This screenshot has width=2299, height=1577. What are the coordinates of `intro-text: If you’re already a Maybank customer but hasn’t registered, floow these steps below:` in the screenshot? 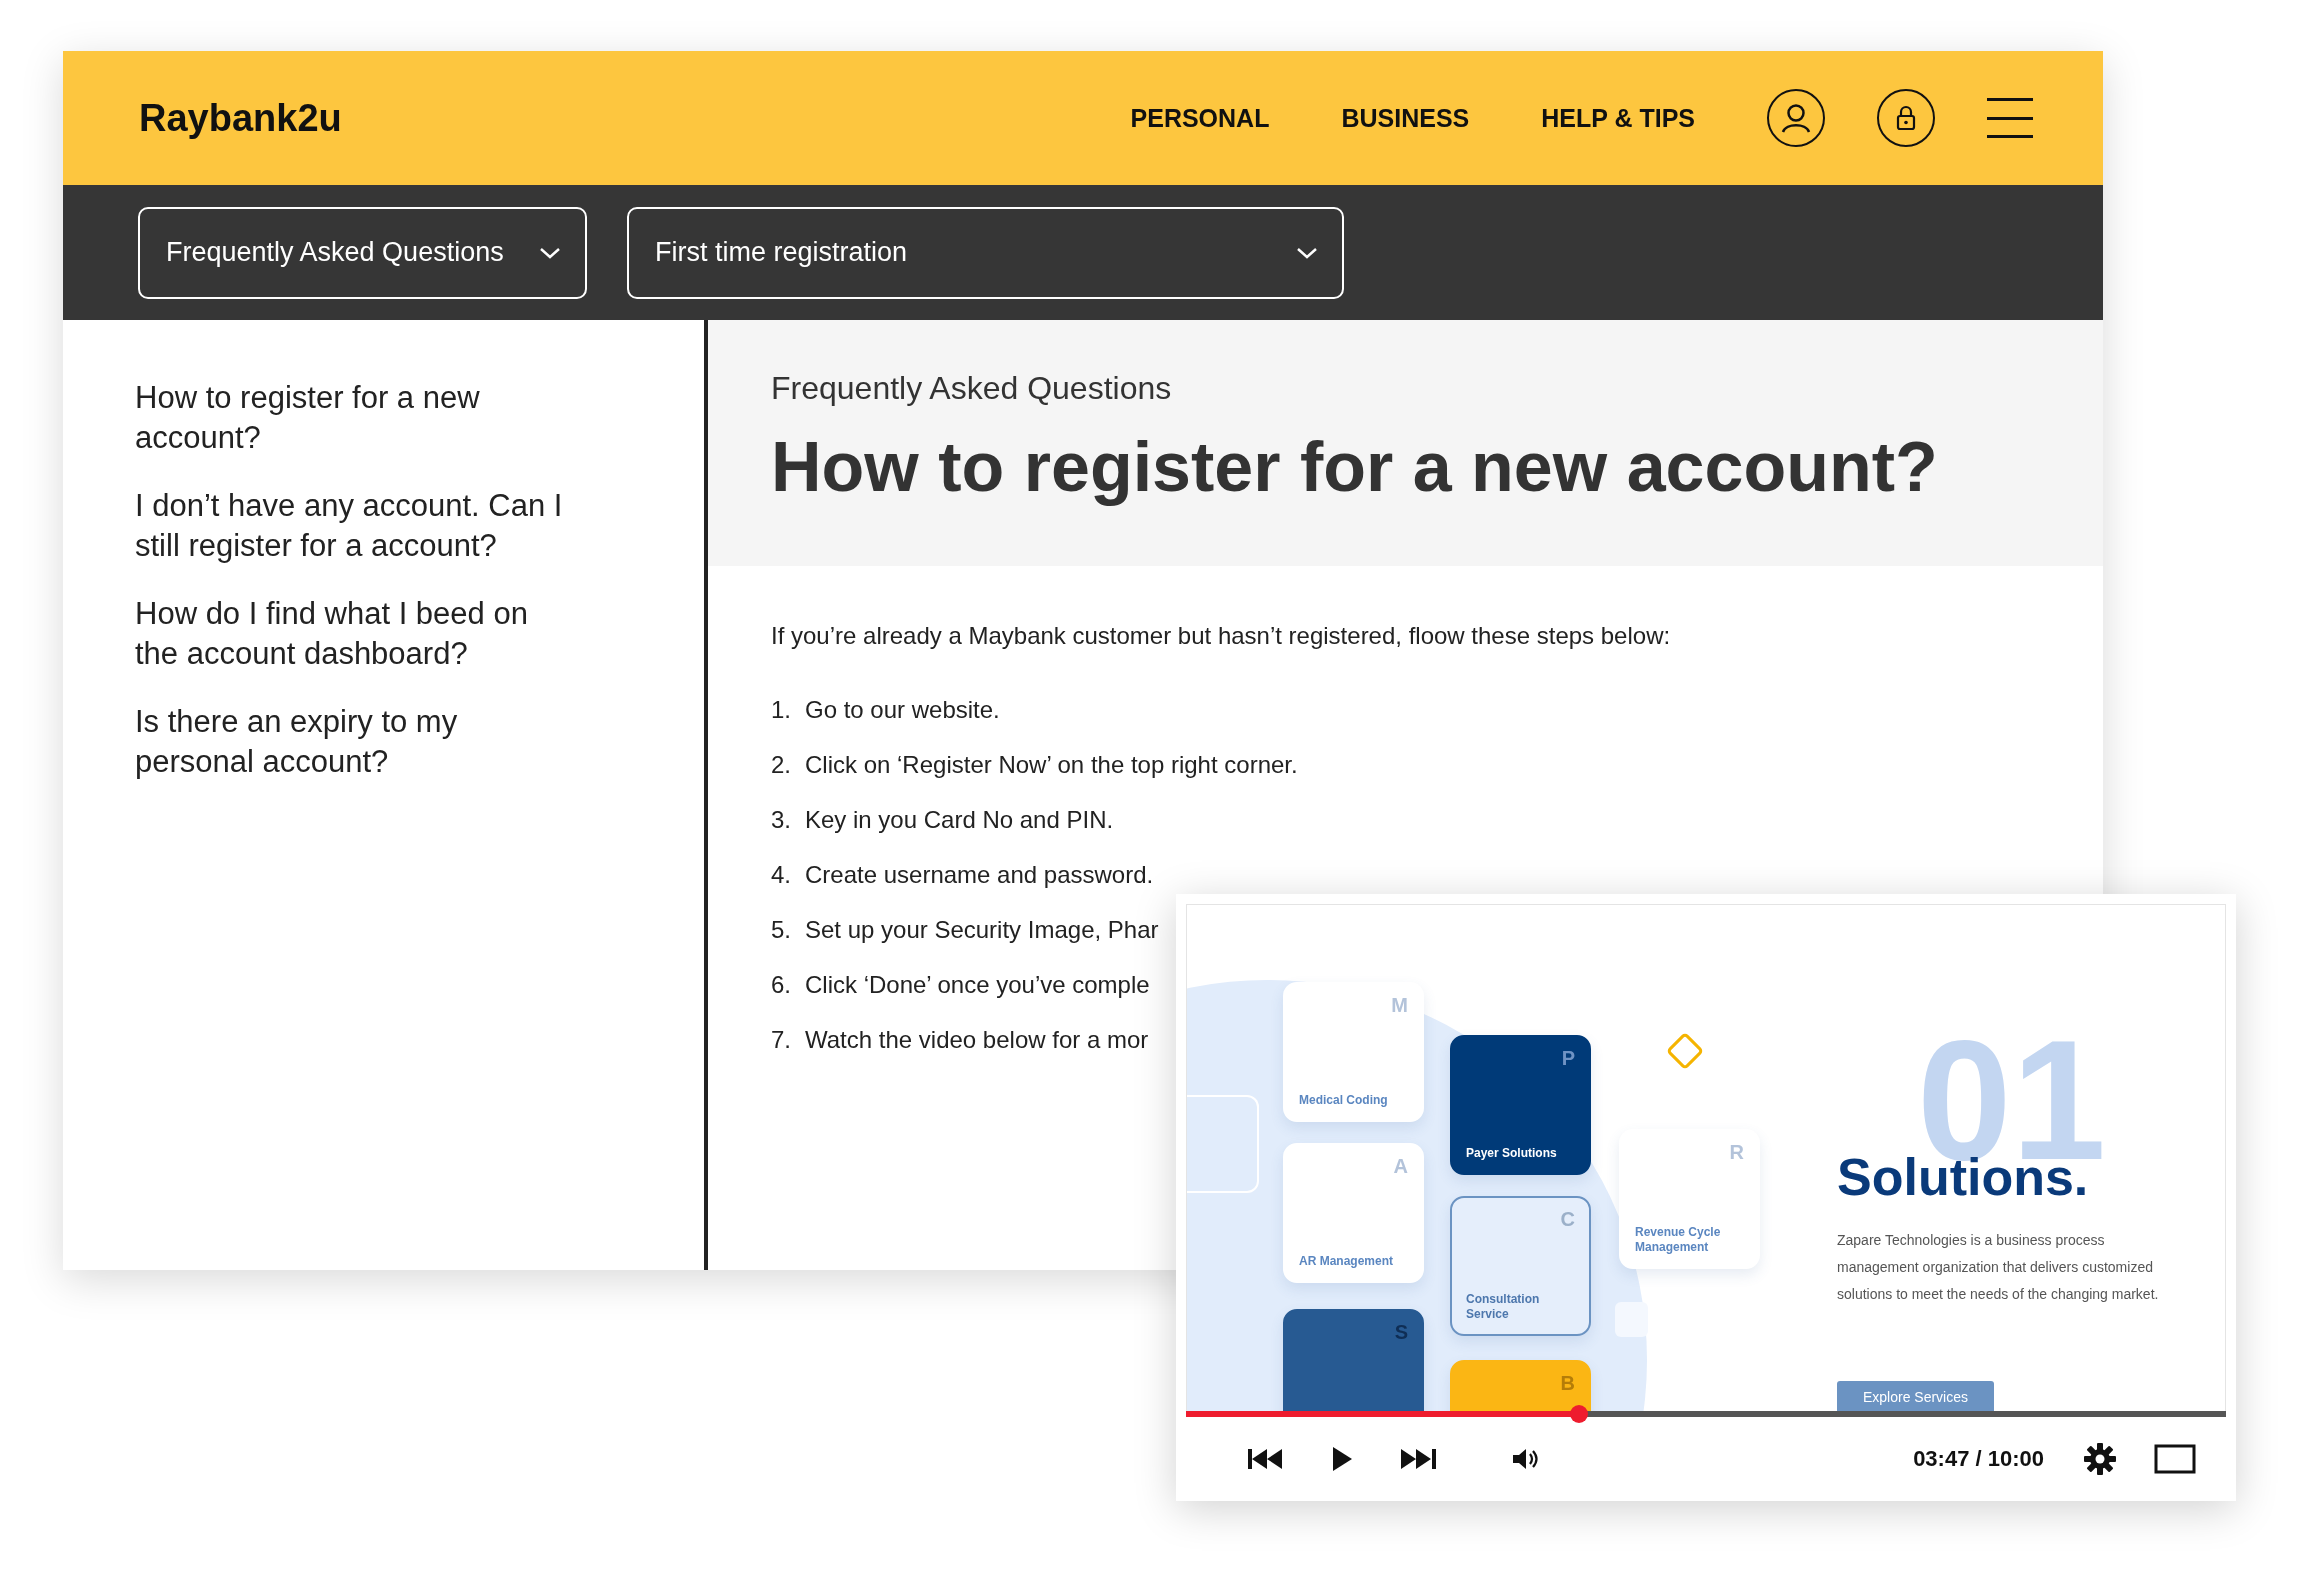 It's located at (1221, 636).